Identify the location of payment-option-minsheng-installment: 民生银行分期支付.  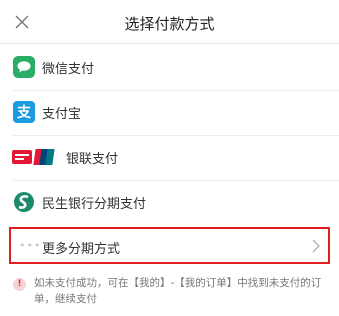
(169, 202).